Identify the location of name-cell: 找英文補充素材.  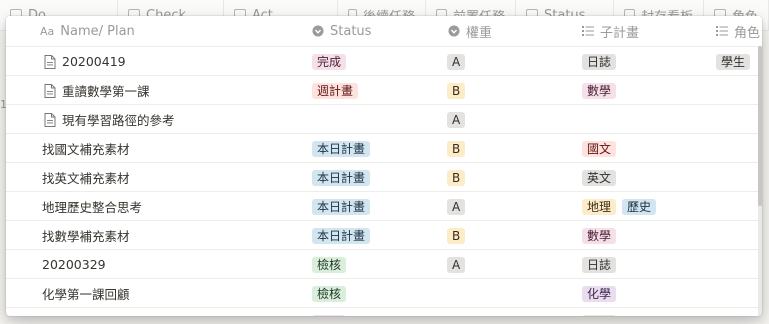
(86, 177).